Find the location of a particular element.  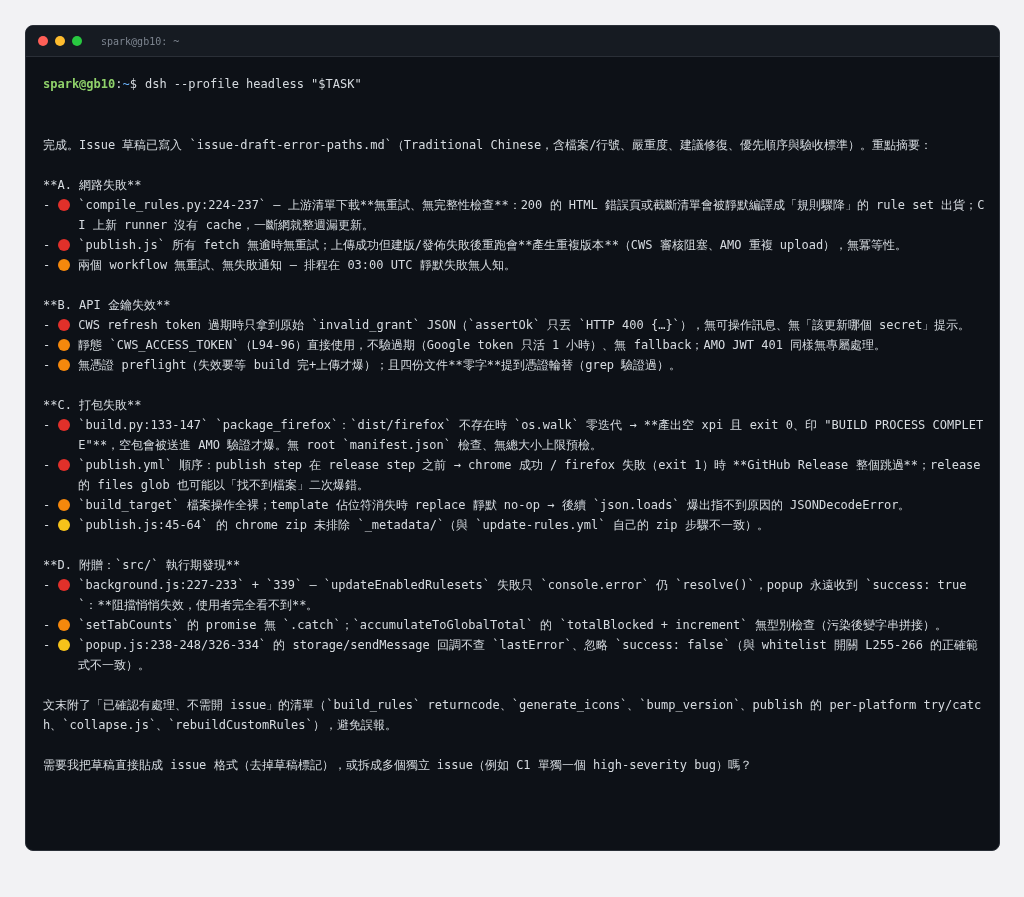

prompt-symbol: $ is located at coordinates (133, 84).